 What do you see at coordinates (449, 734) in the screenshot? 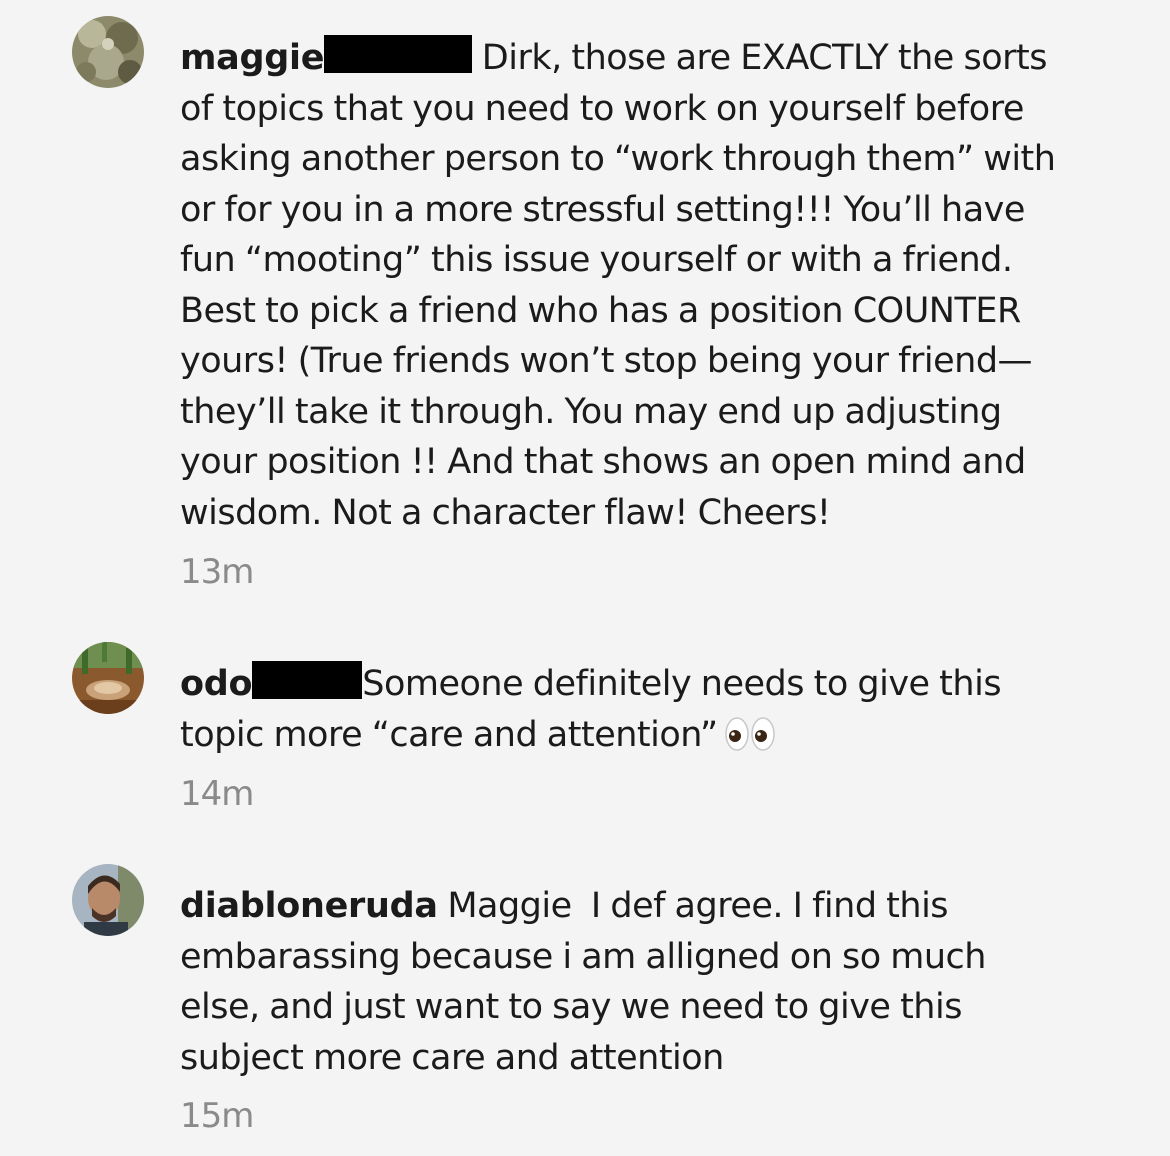
I see `comment-text-line: topic more “care and attention”` at bounding box center [449, 734].